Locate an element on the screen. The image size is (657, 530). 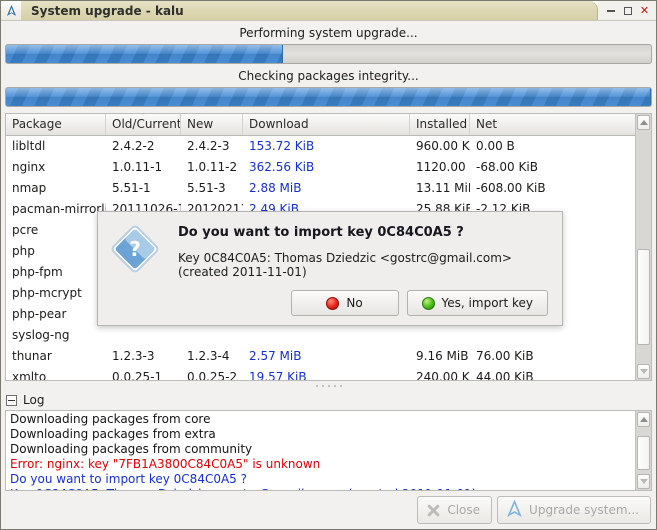
red-led-icon is located at coordinates (333, 303).